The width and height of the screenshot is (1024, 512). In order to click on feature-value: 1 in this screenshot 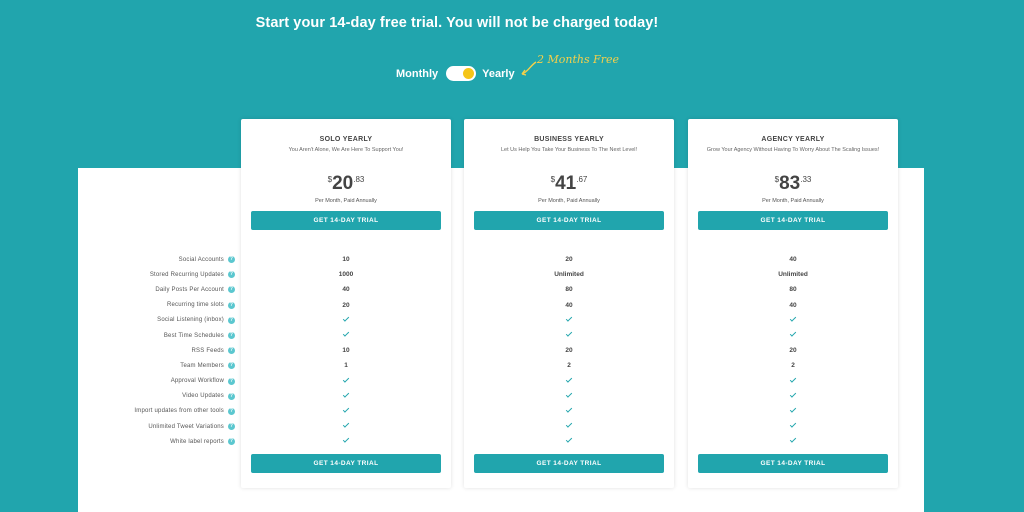, I will do `click(346, 366)`.